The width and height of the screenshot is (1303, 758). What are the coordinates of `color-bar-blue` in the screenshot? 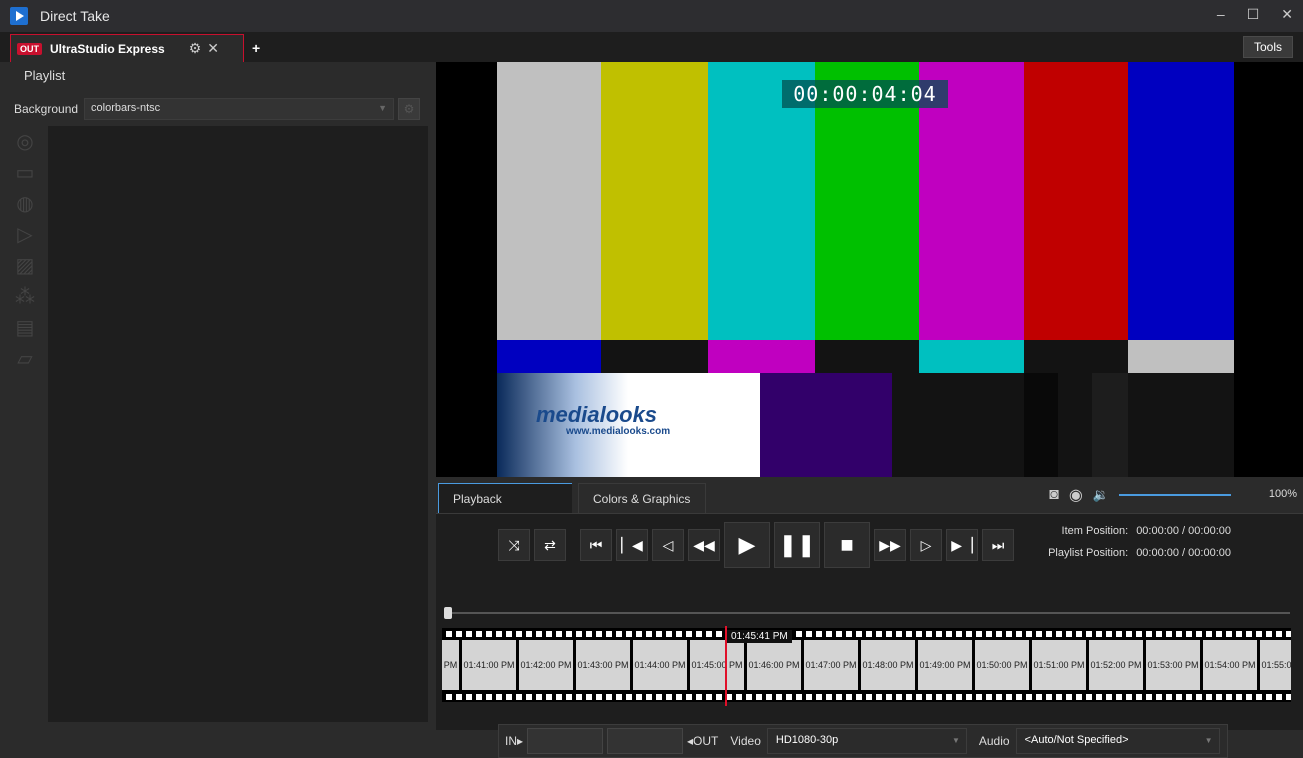 It's located at (1181, 201).